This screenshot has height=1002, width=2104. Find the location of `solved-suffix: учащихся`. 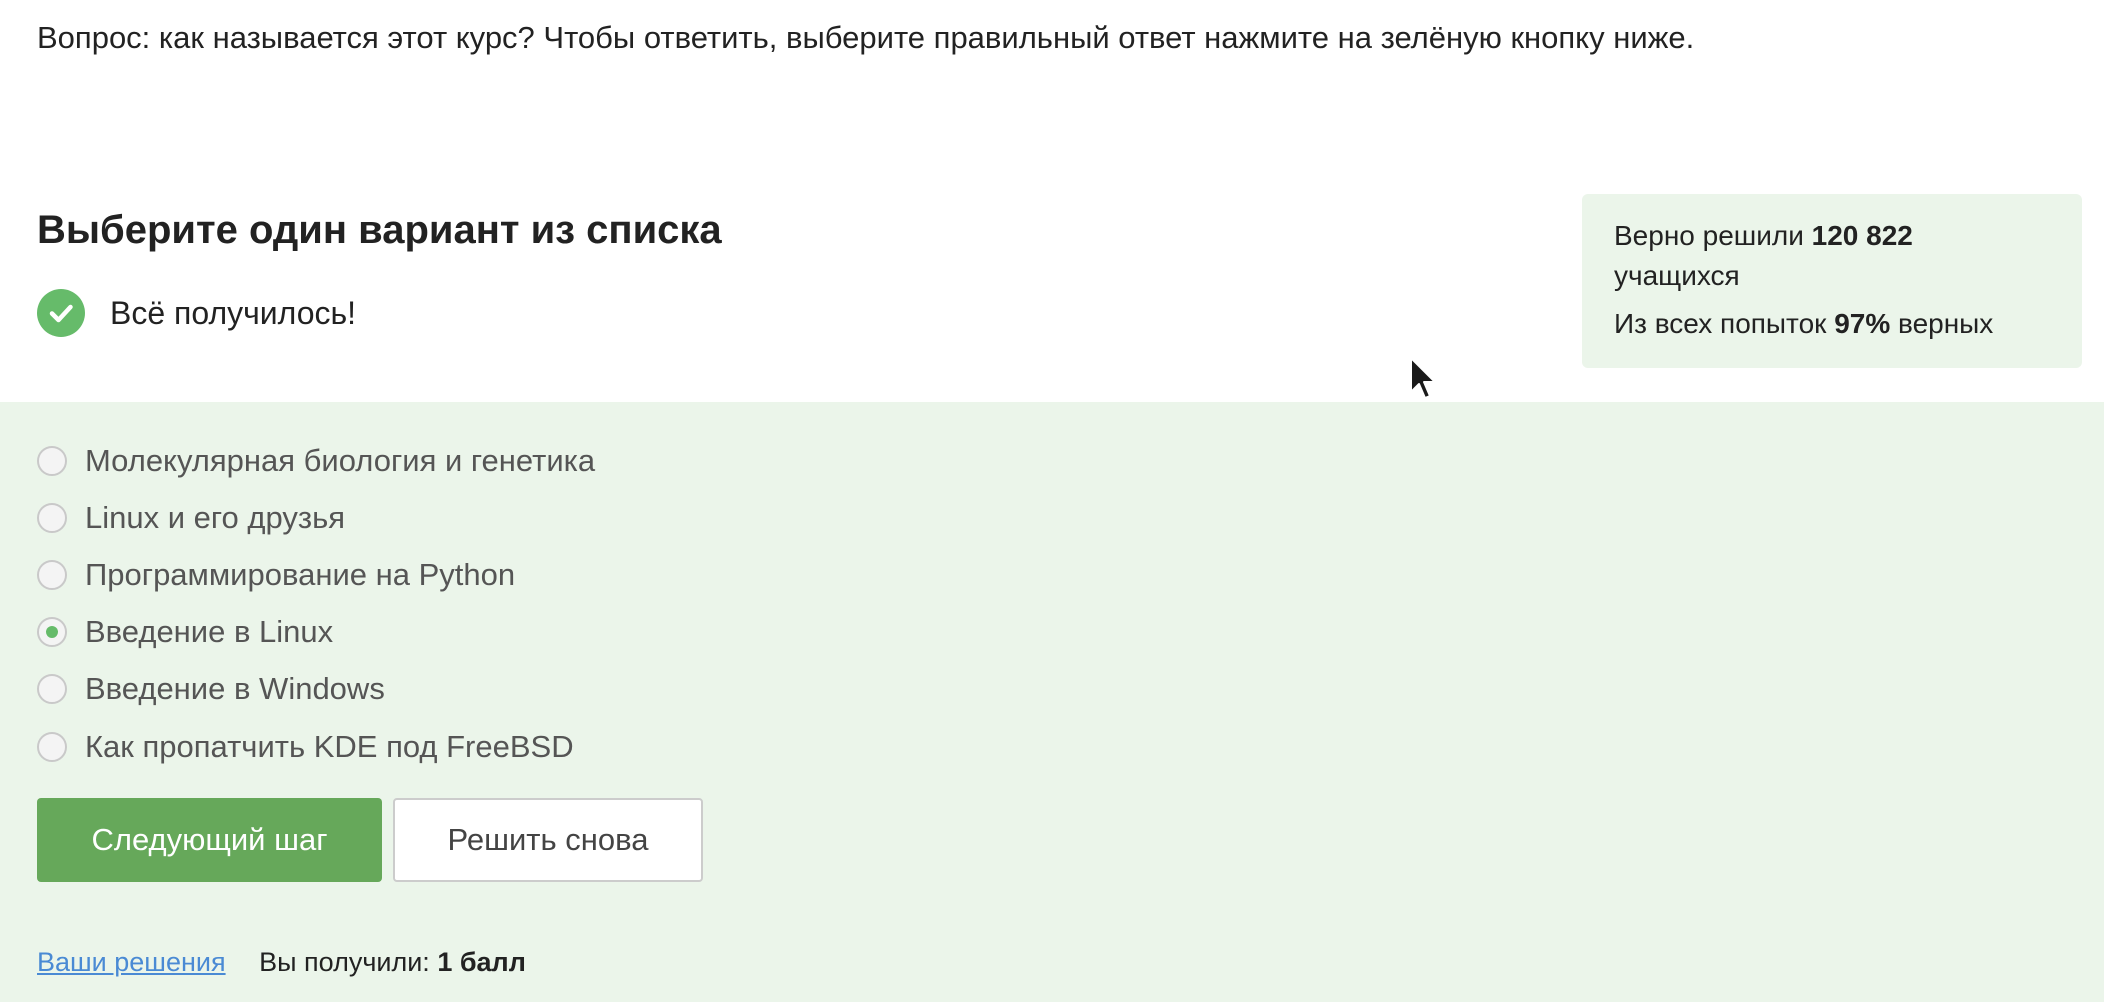

solved-suffix: учащихся is located at coordinates (1677, 275).